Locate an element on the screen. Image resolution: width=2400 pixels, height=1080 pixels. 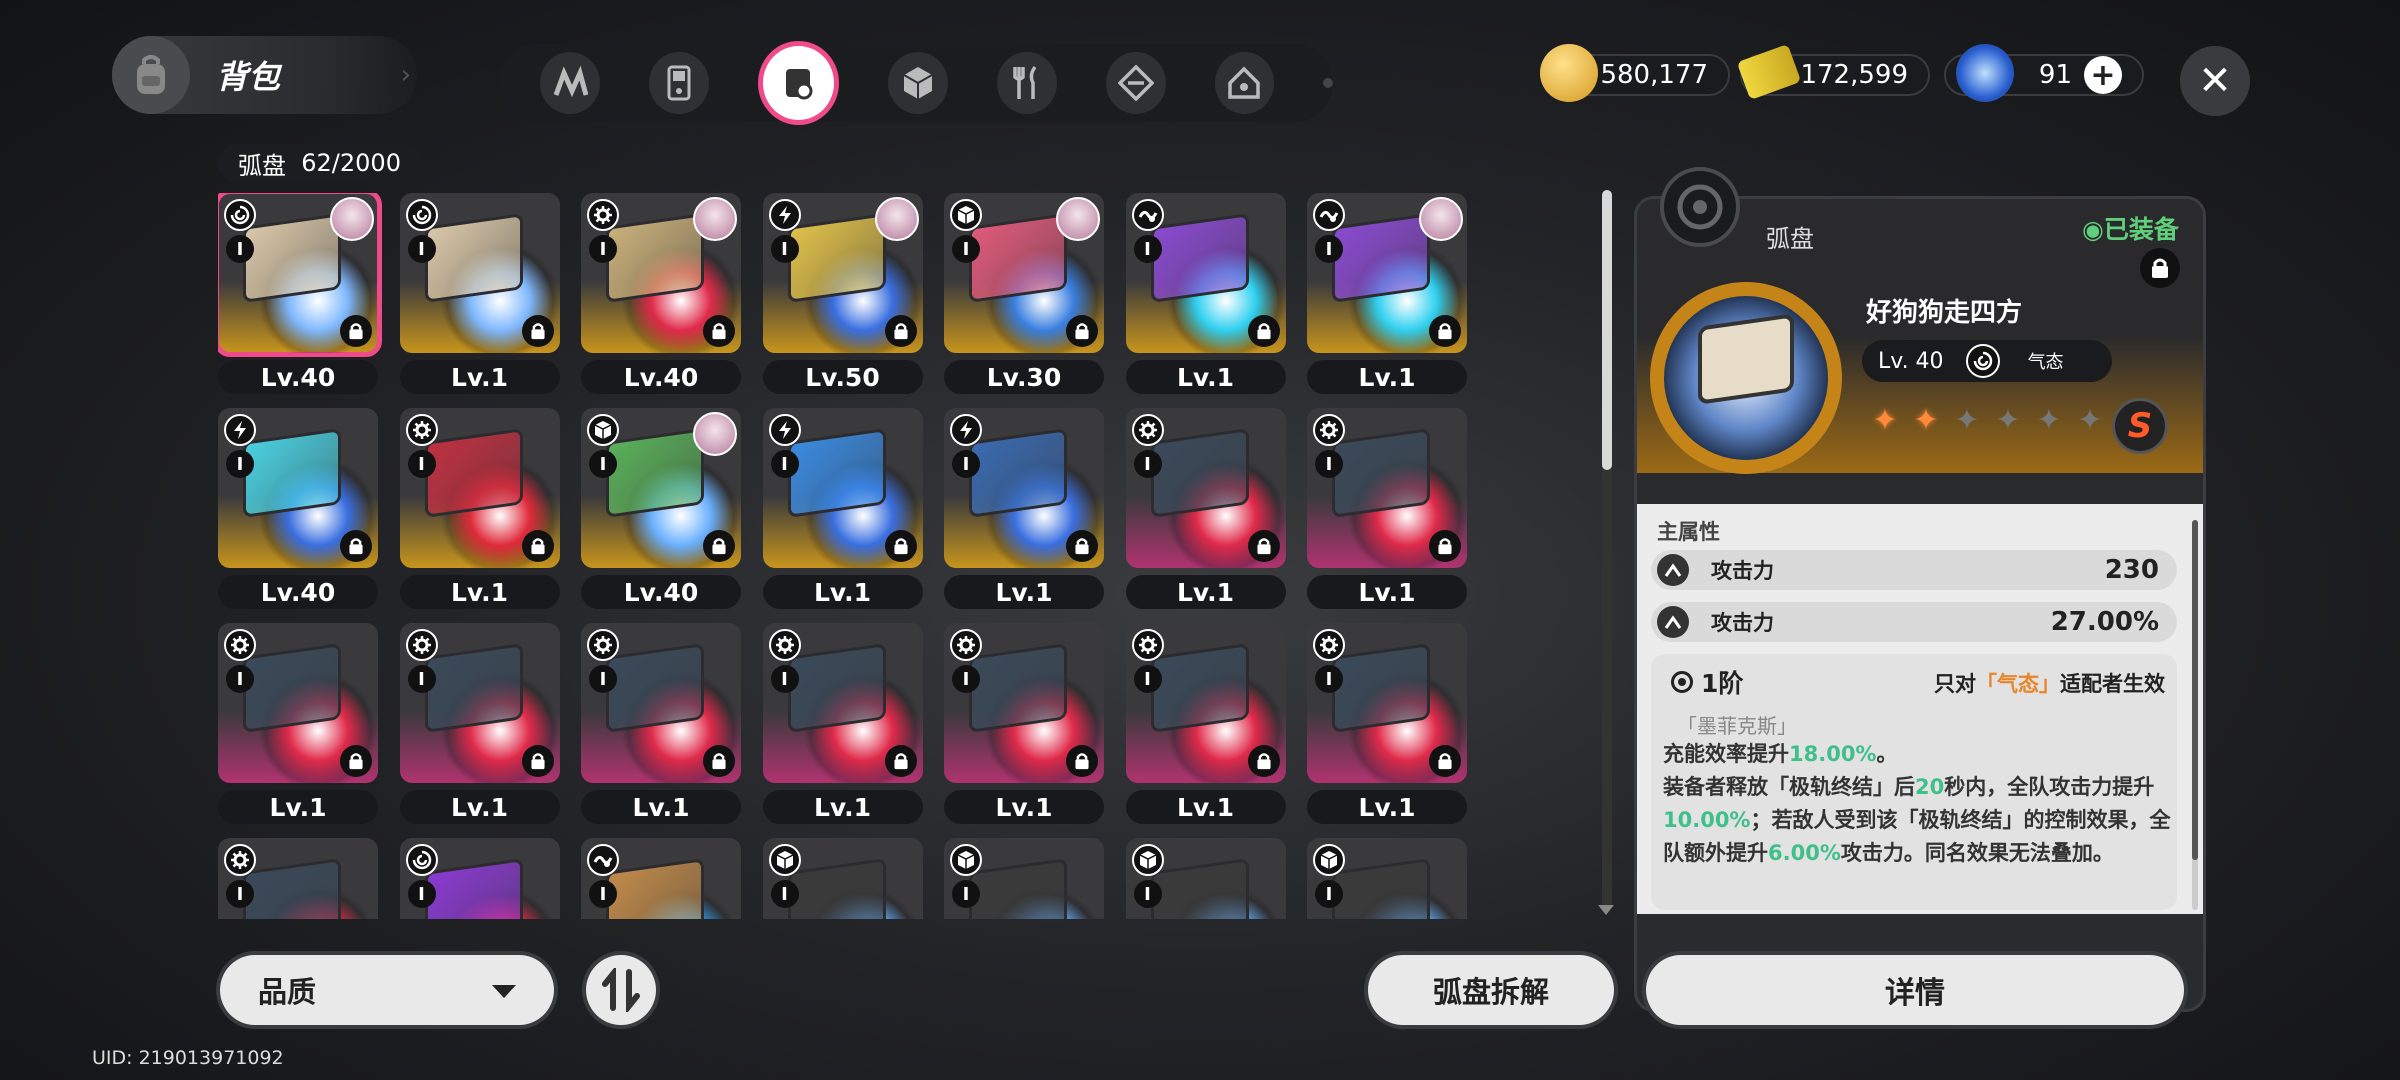
details-button: 详情 is located at coordinates (1915, 990).